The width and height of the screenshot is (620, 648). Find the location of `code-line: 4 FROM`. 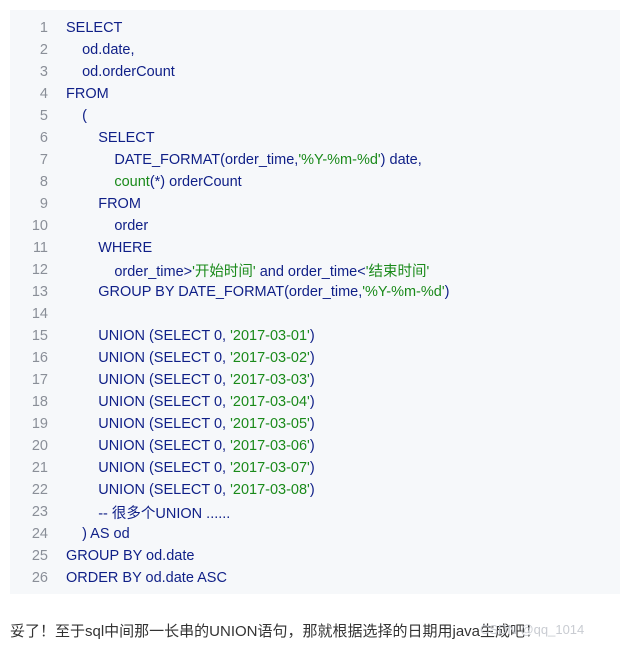

code-line: 4 FROM is located at coordinates (315, 94).